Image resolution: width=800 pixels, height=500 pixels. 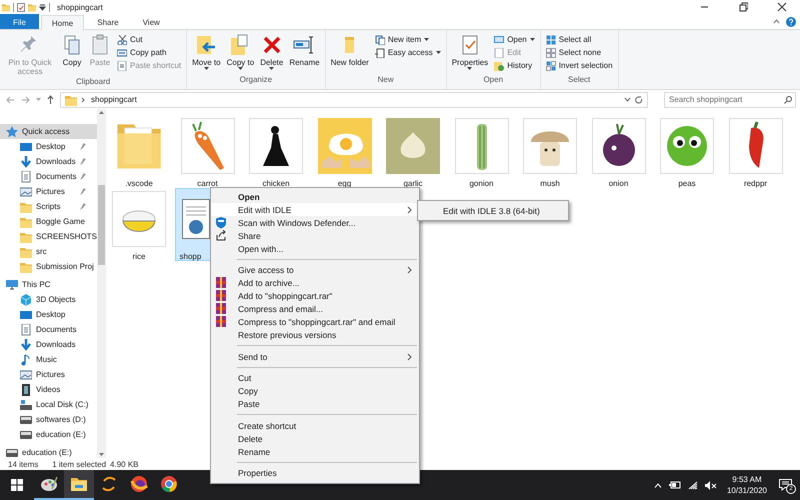 What do you see at coordinates (221, 222) in the screenshot?
I see `shield-icon` at bounding box center [221, 222].